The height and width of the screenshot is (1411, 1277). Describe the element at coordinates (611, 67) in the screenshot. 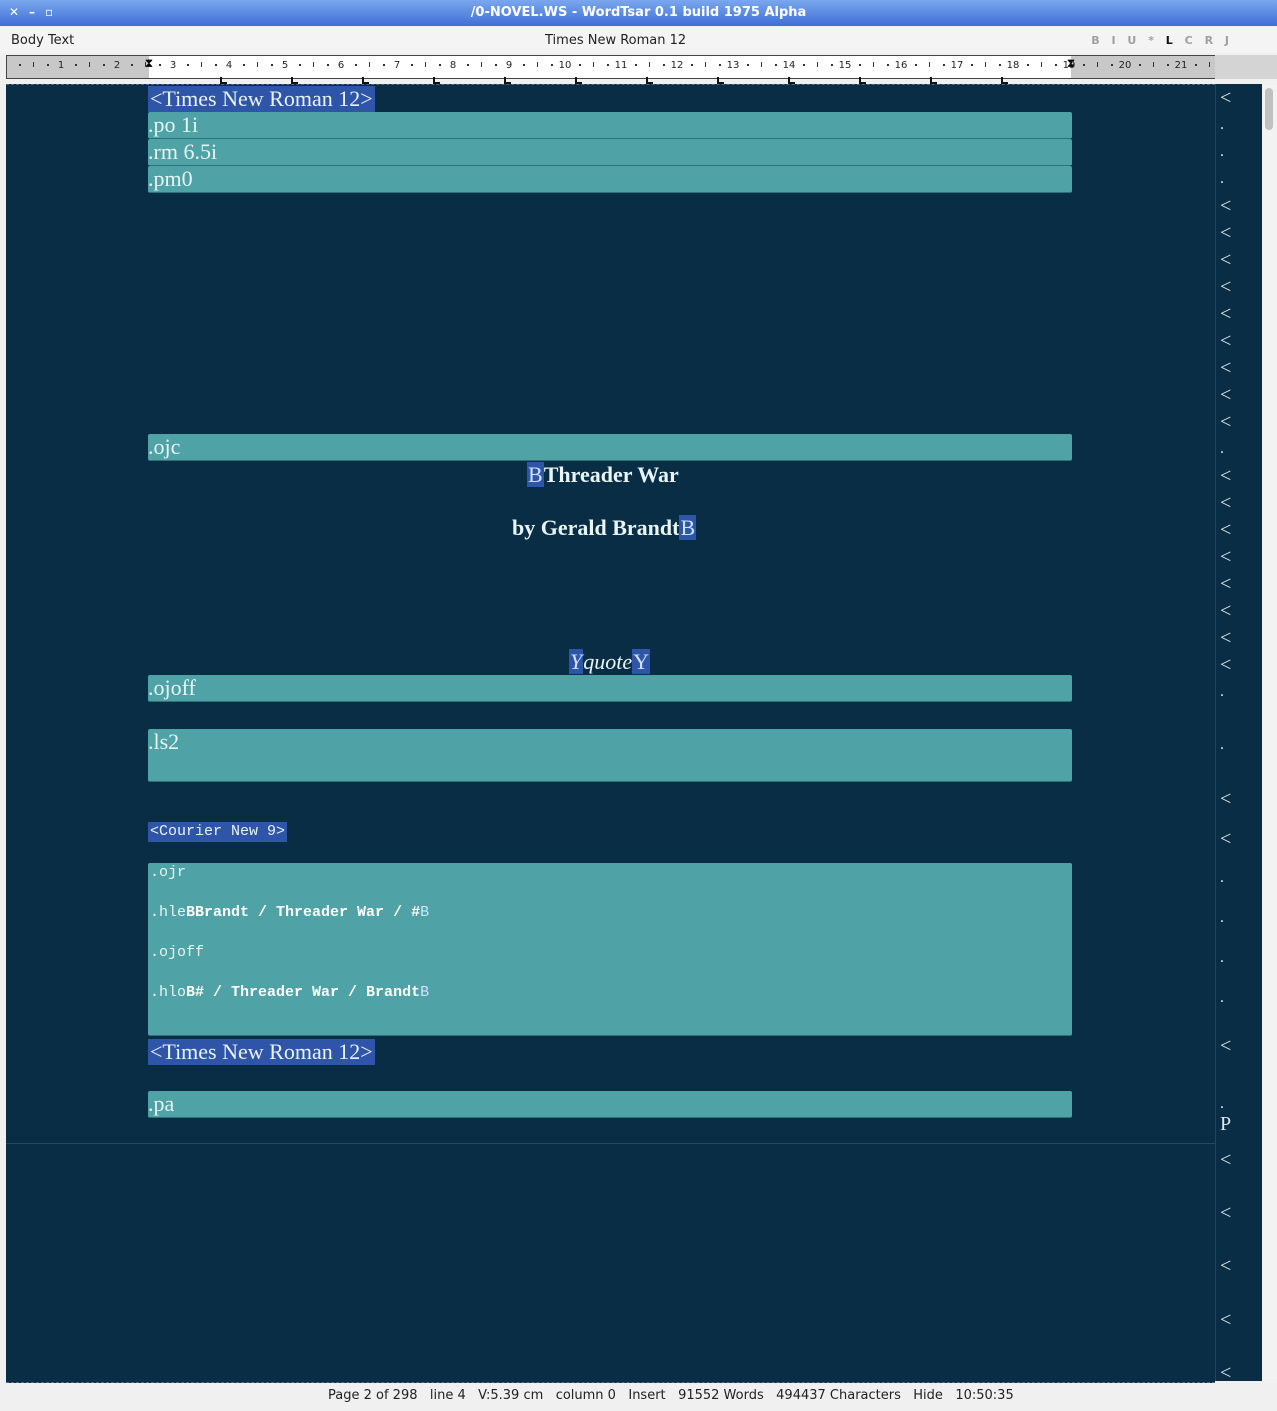

I see `ruler: ⧗ ⧗ 1 2 3 4 5 6 7 8 9 10 11 12 13 14 15 16 17 18 19 20 21` at that location.